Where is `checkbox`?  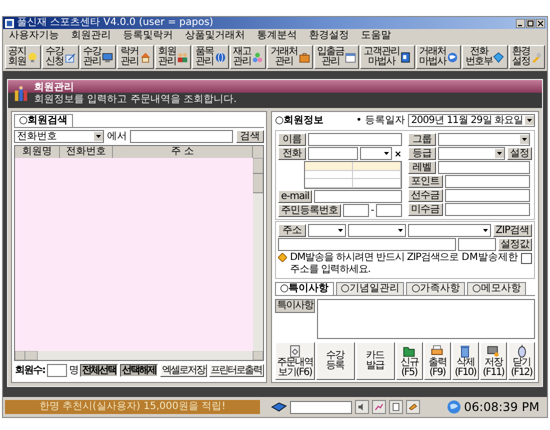 checkbox is located at coordinates (526, 258).